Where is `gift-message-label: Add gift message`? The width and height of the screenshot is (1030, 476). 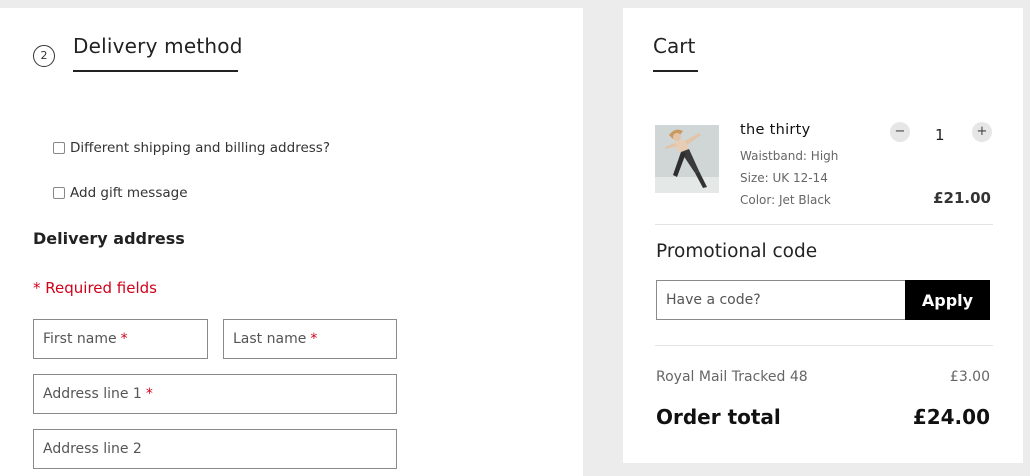
gift-message-label: Add gift message is located at coordinates (129, 193).